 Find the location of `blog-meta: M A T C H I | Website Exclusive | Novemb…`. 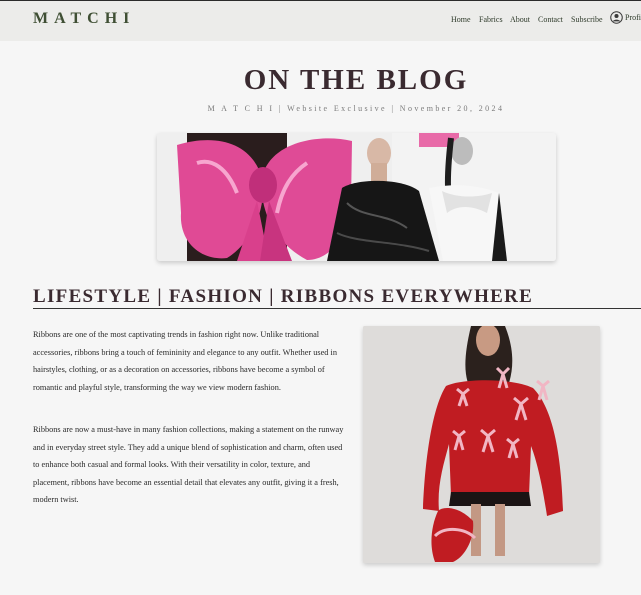

blog-meta: M A T C H I | Website Exclusive | Novemb… is located at coordinates (356, 108).